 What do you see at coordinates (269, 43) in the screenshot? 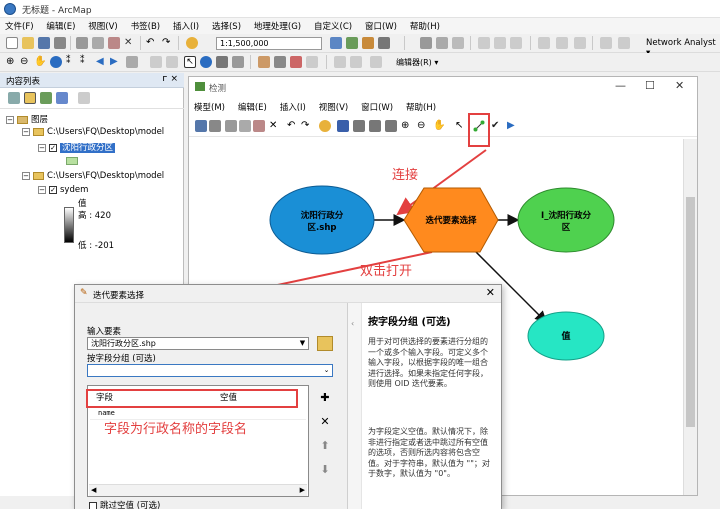
I see `map-scale-combo: 1:1,500,000` at bounding box center [269, 43].